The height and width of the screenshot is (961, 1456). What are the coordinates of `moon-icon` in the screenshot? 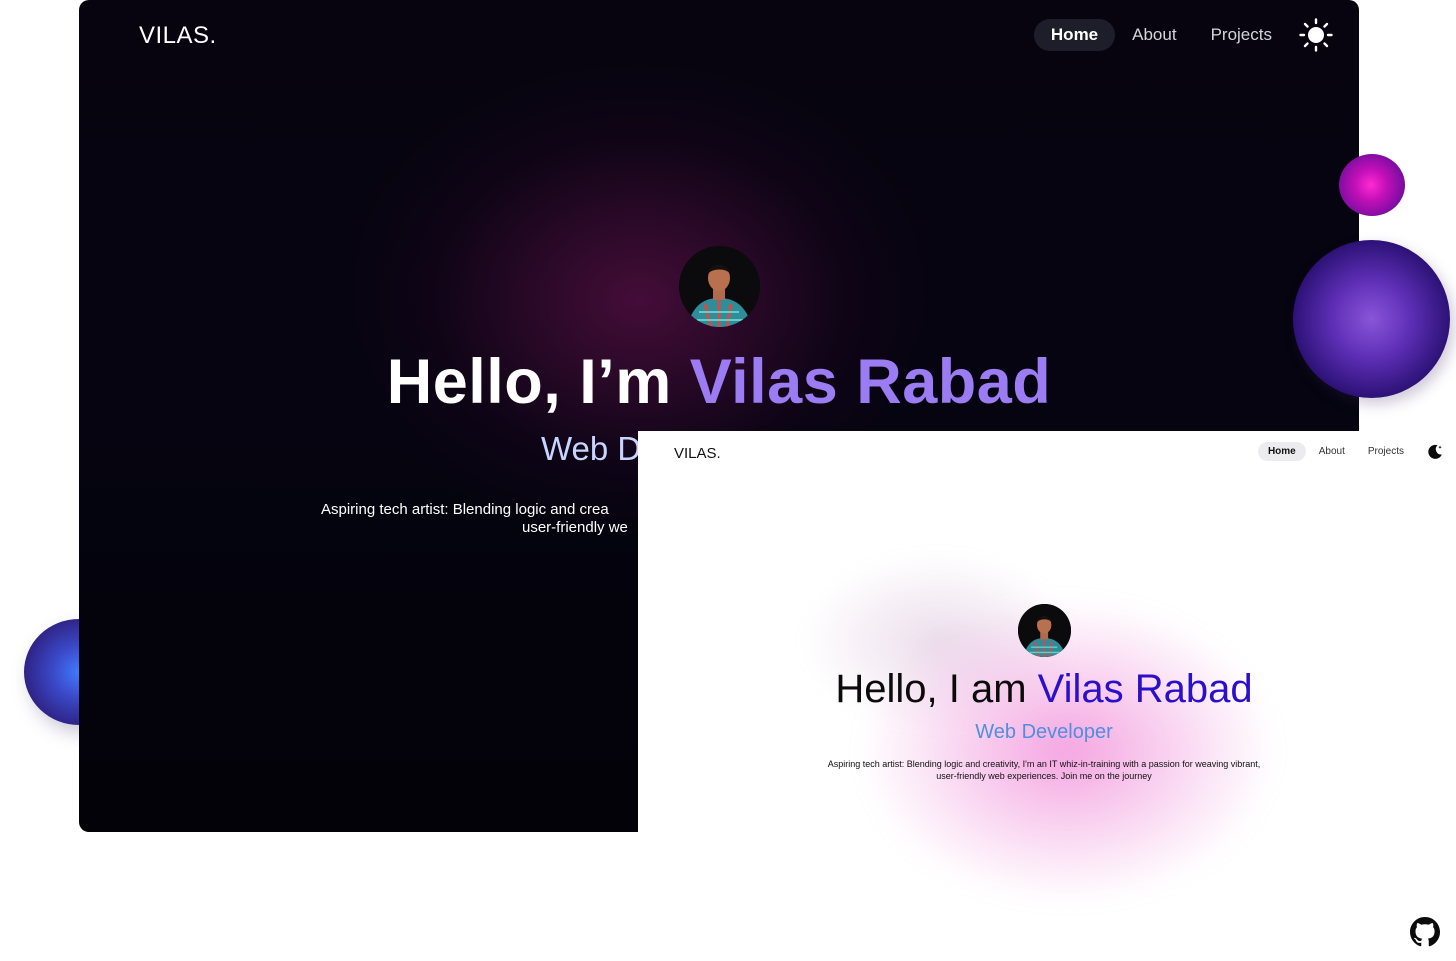 It's located at (1435, 452).